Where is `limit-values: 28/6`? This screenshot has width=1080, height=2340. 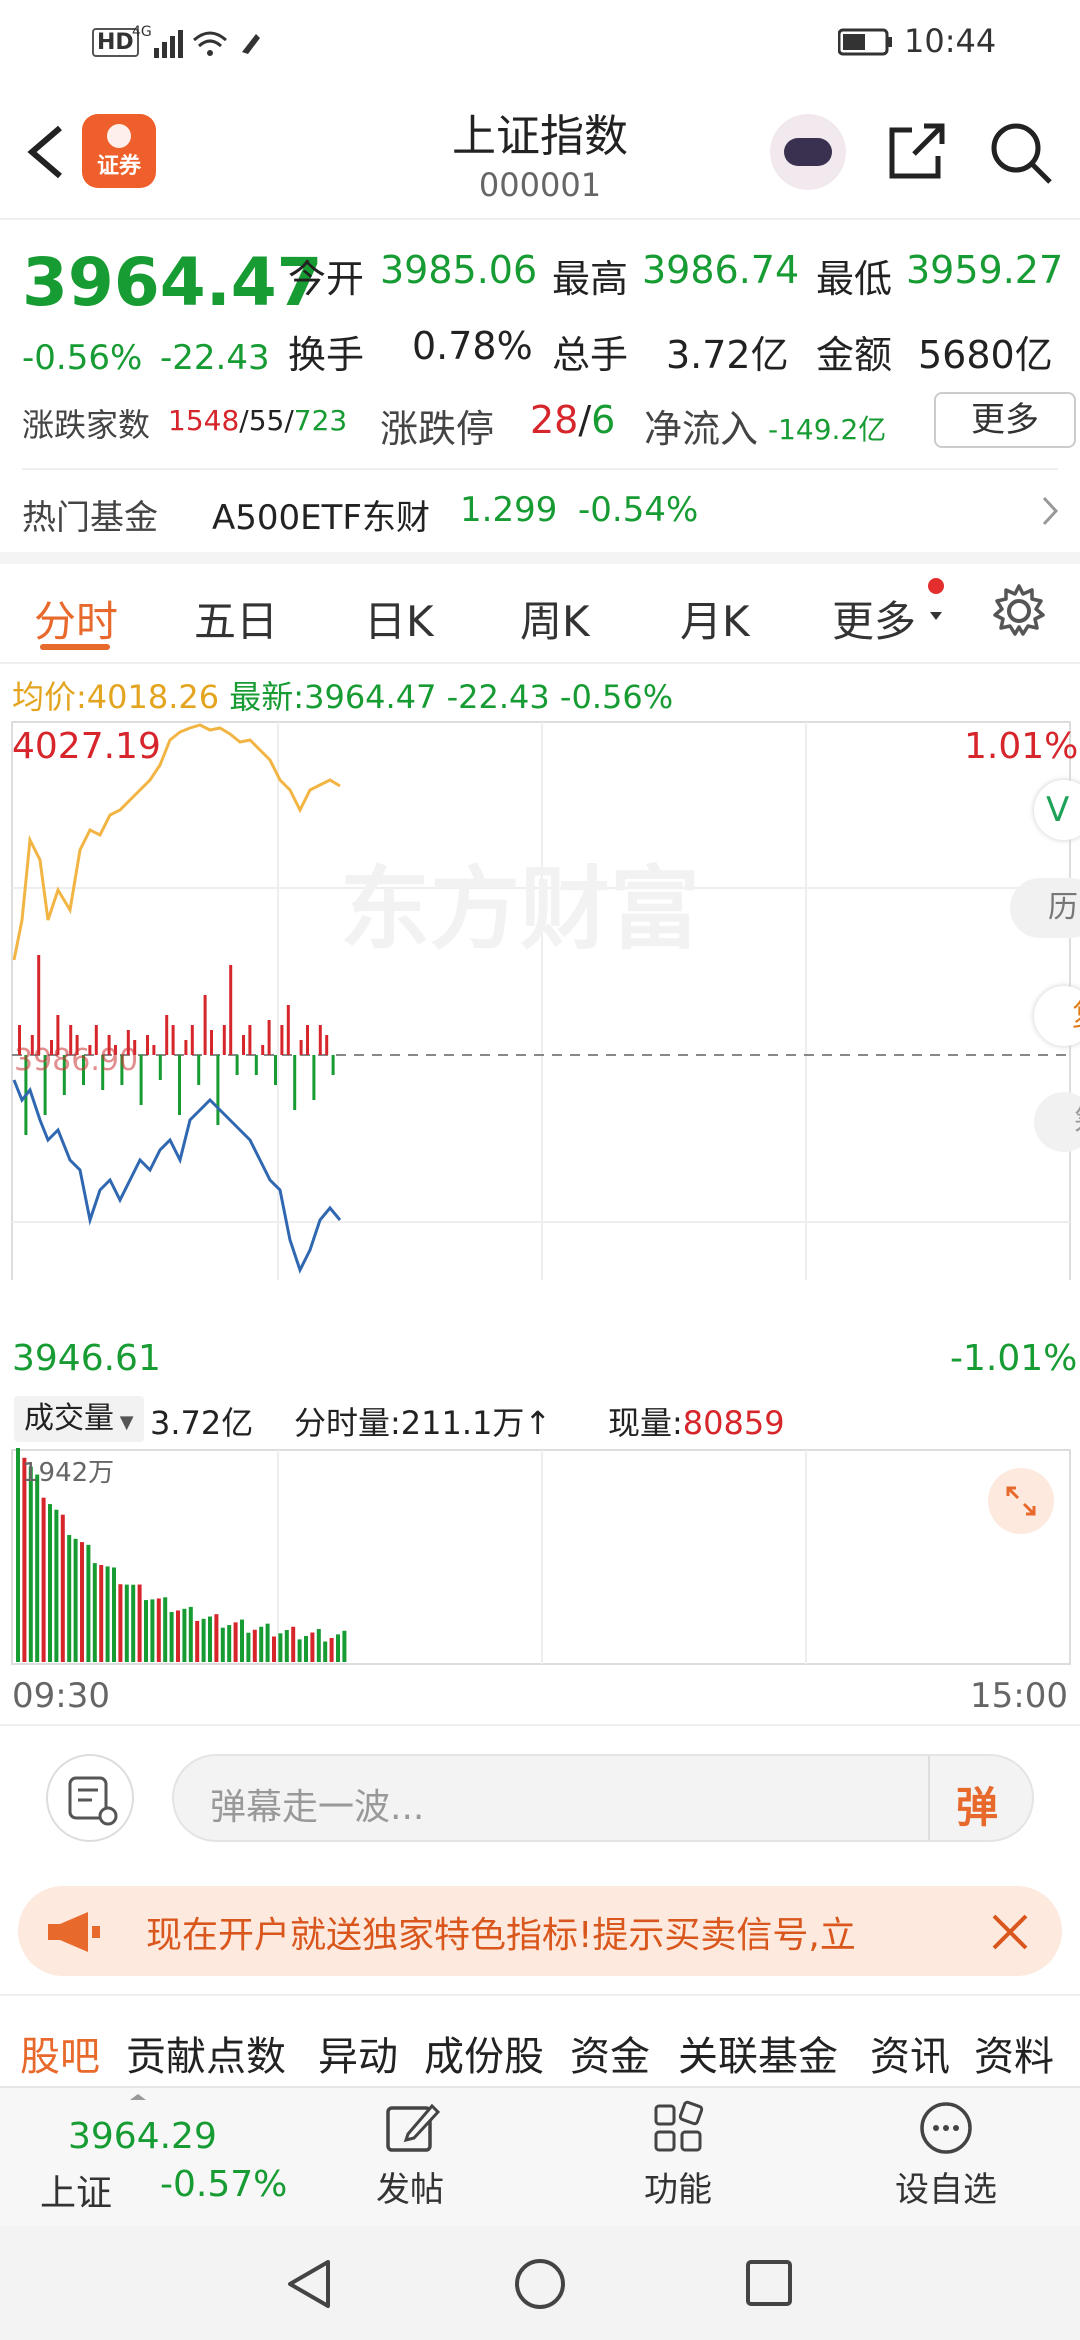 limit-values: 28/6 is located at coordinates (573, 420).